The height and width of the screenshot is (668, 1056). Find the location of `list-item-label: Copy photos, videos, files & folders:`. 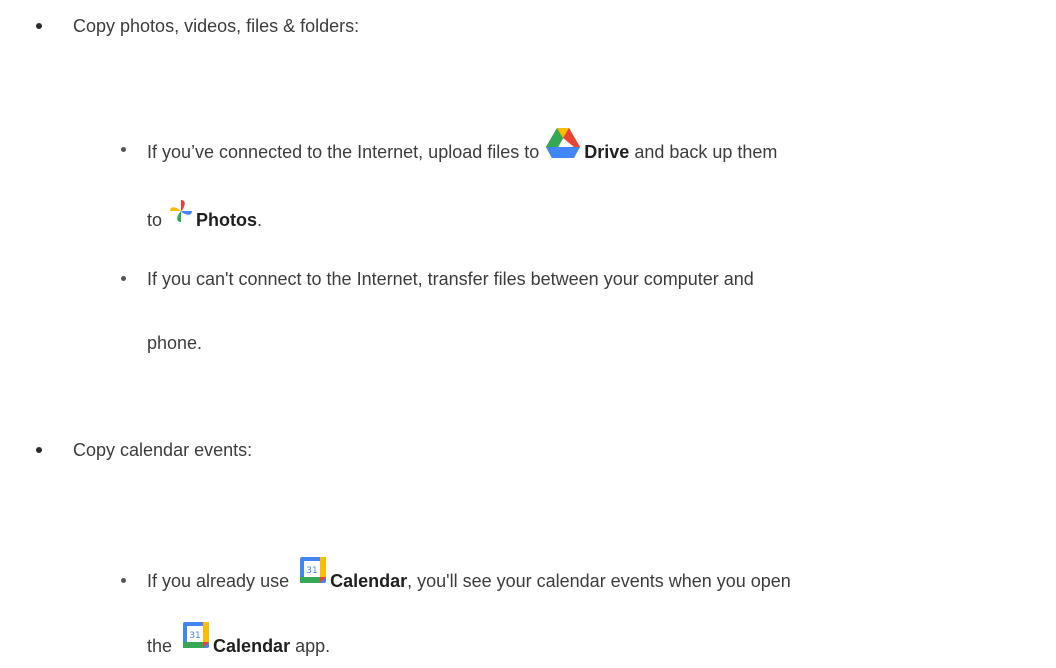

list-item-label: Copy photos, videos, files & folders: is located at coordinates (216, 26).